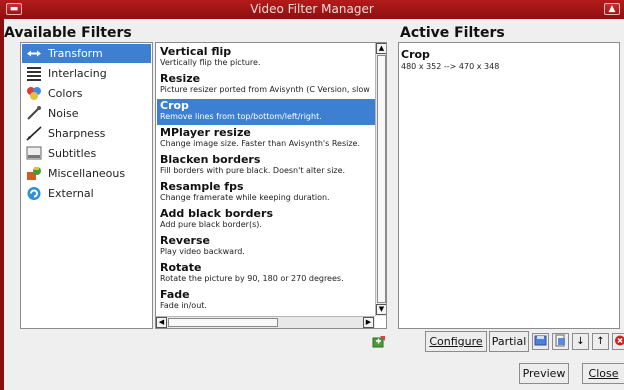  Describe the element at coordinates (612, 9) in the screenshot. I see `maximize-icon: ▲` at that location.